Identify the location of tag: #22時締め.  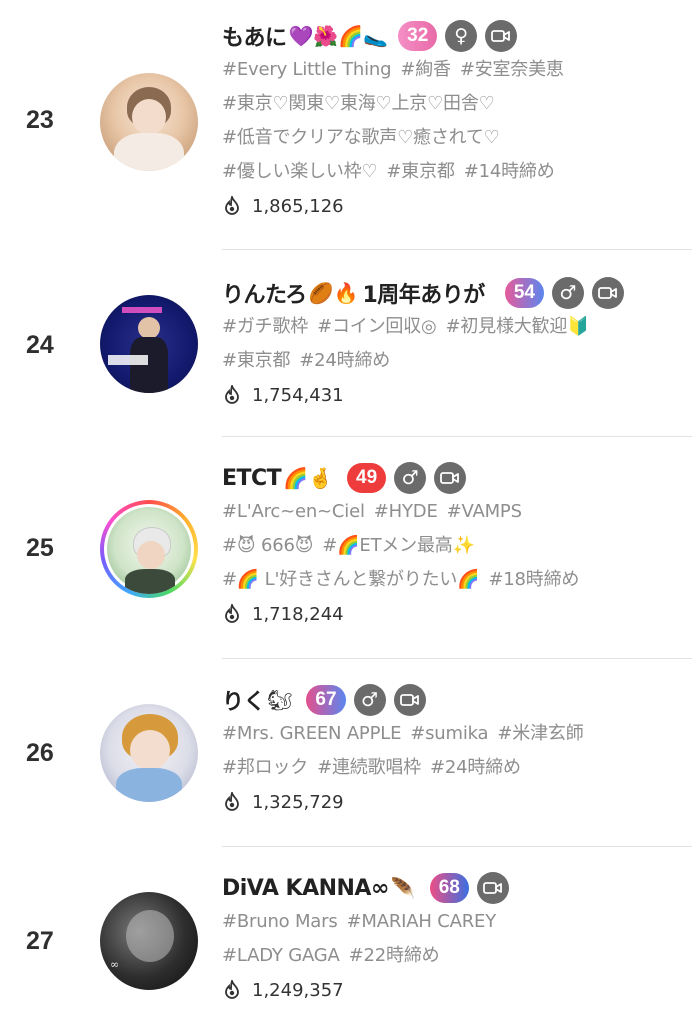
(394, 955).